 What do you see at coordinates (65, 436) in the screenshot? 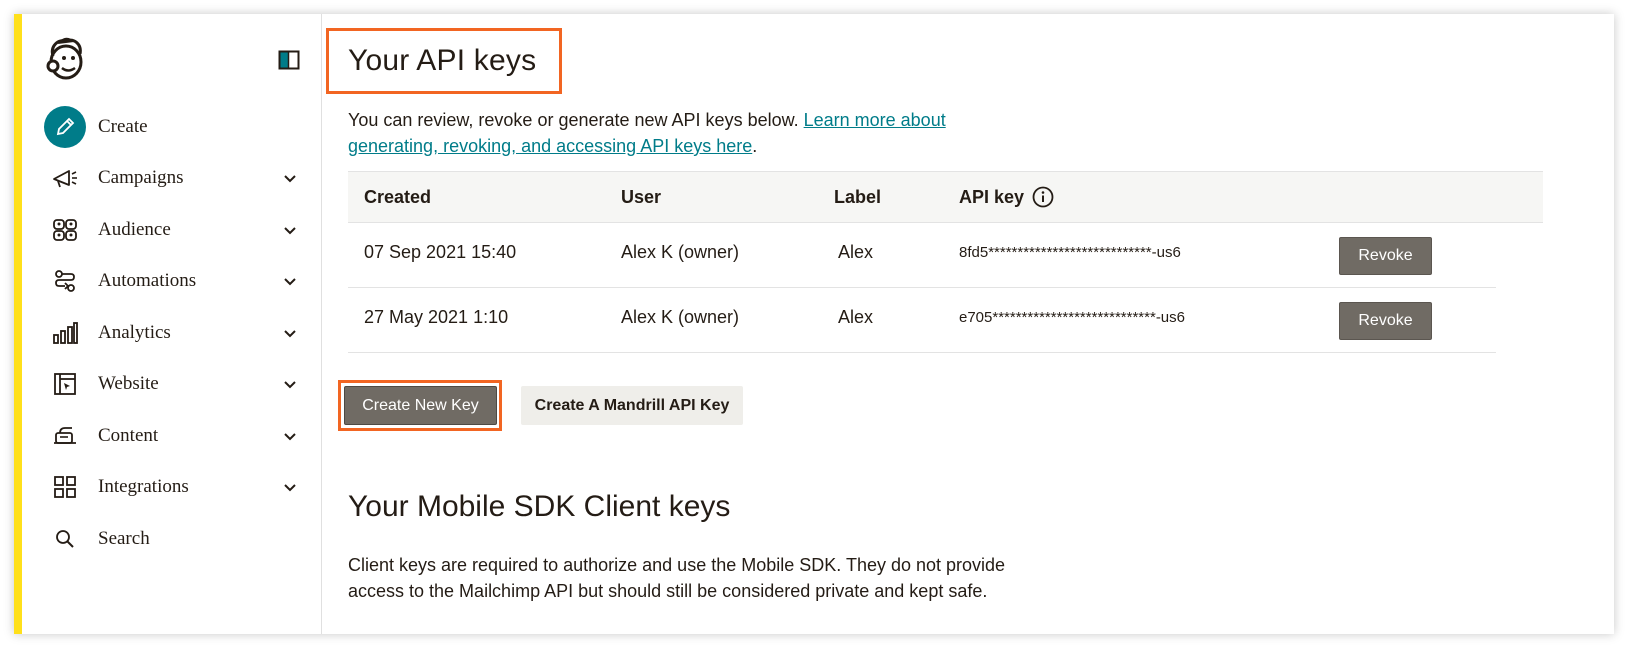
I see `content-icon` at bounding box center [65, 436].